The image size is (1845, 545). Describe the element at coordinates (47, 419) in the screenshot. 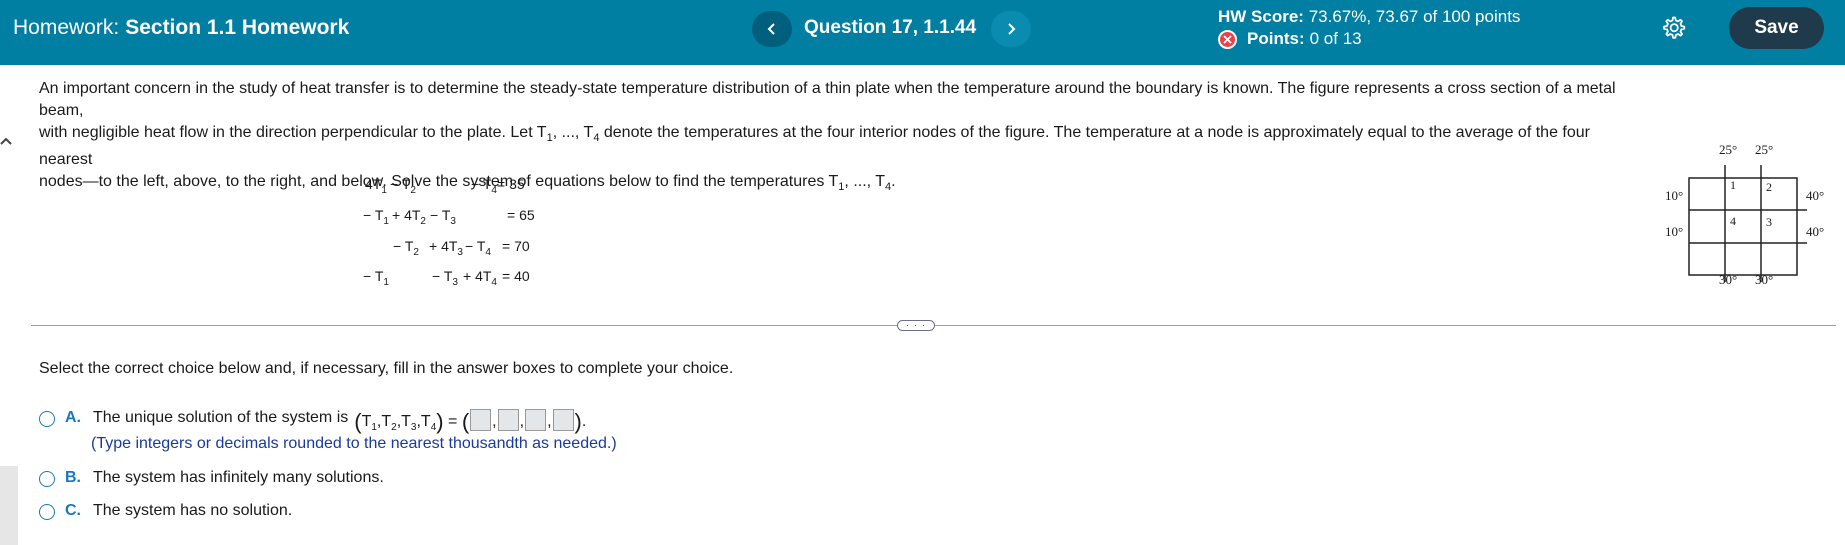

I see `choice-a-radio` at that location.